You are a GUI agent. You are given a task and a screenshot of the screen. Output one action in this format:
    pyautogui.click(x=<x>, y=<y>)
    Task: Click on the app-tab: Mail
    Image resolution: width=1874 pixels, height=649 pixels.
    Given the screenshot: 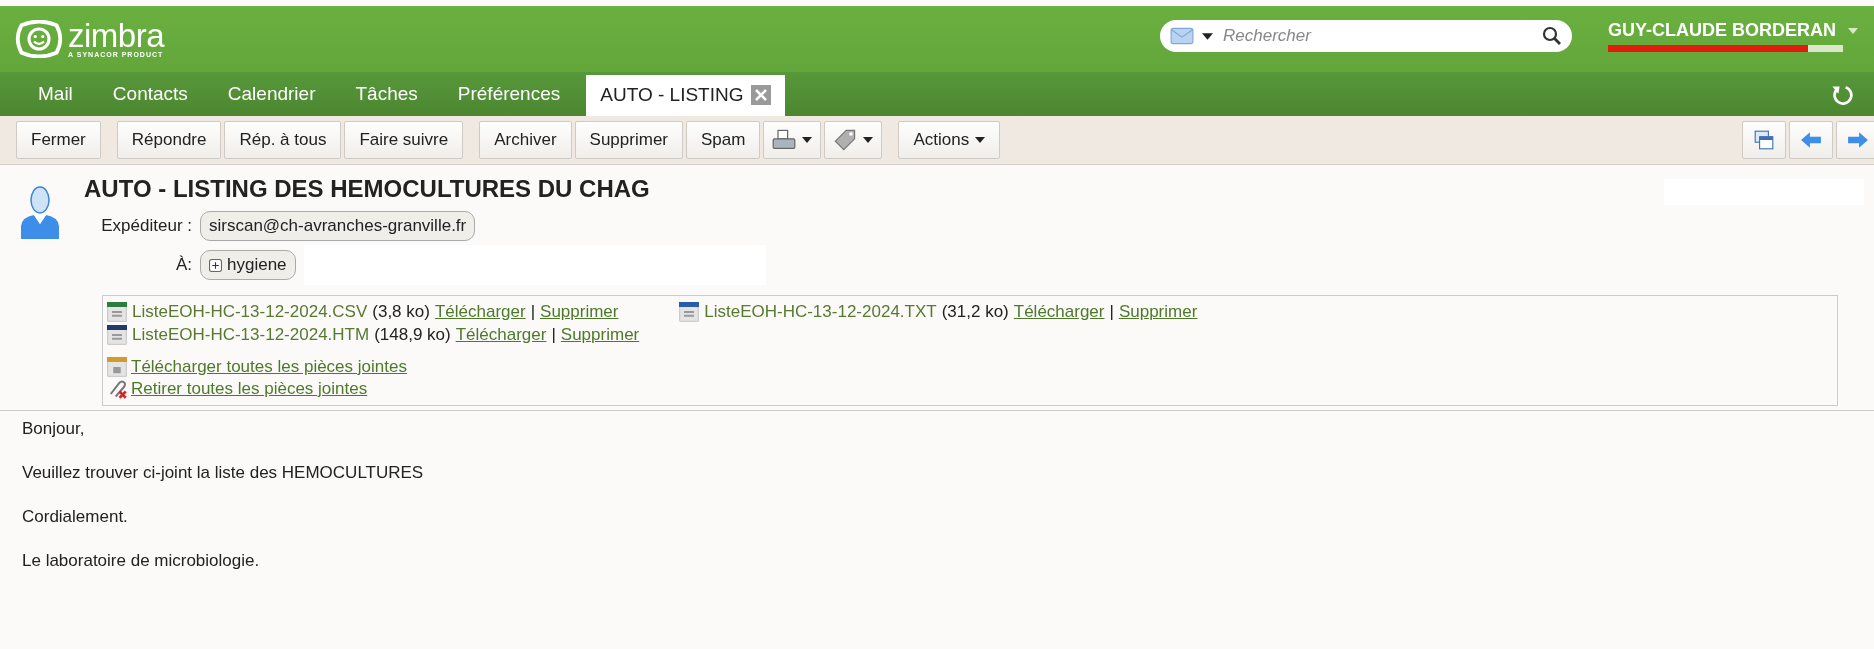 What is the action you would take?
    pyautogui.click(x=56, y=99)
    